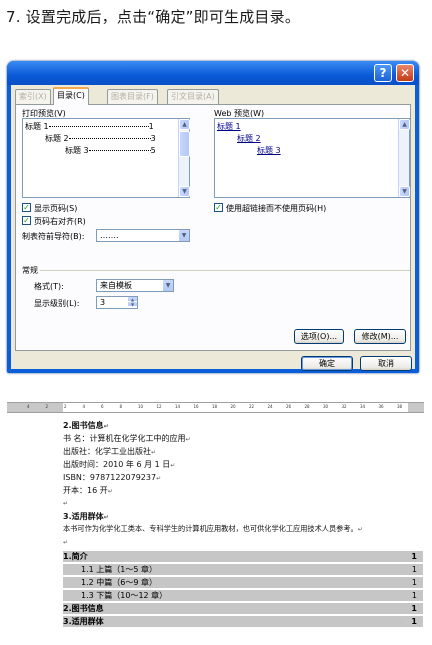 Image resolution: width=432 pixels, height=645 pixels. Describe the element at coordinates (363, 406) in the screenshot. I see `ruler-tick: 34` at that location.